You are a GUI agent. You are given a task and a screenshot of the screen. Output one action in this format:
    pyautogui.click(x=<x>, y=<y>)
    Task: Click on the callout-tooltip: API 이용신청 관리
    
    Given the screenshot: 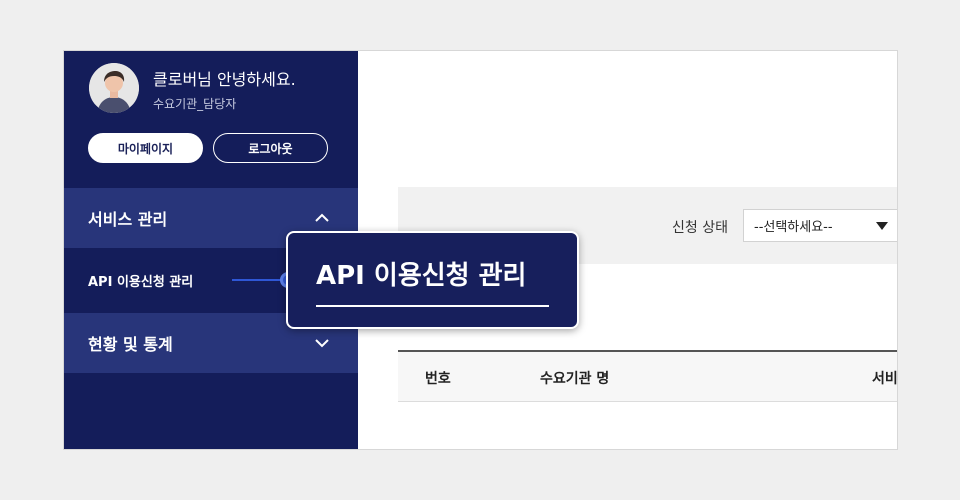 What is the action you would take?
    pyautogui.click(x=432, y=280)
    